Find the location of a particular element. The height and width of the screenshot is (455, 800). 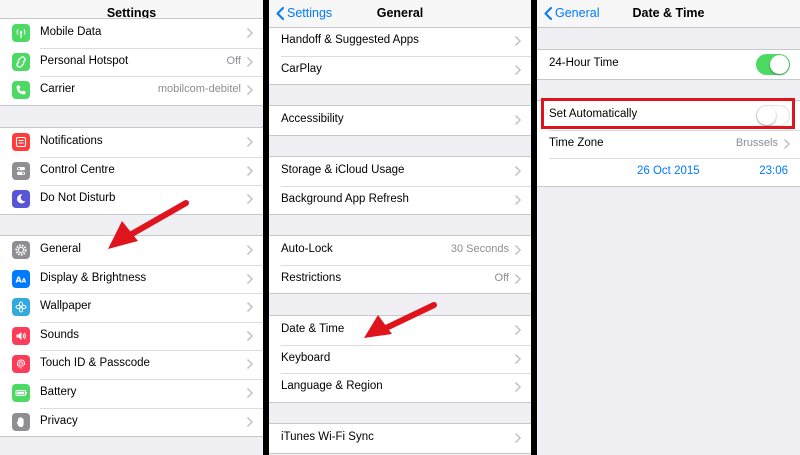

row-mobile-data: Mobile Data is located at coordinates (131, 33).